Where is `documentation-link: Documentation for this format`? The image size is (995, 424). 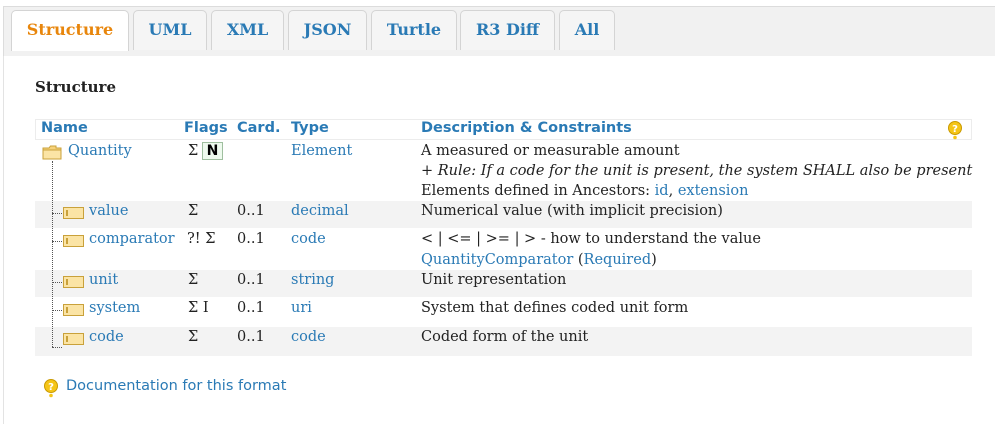 documentation-link: Documentation for this format is located at coordinates (176, 386).